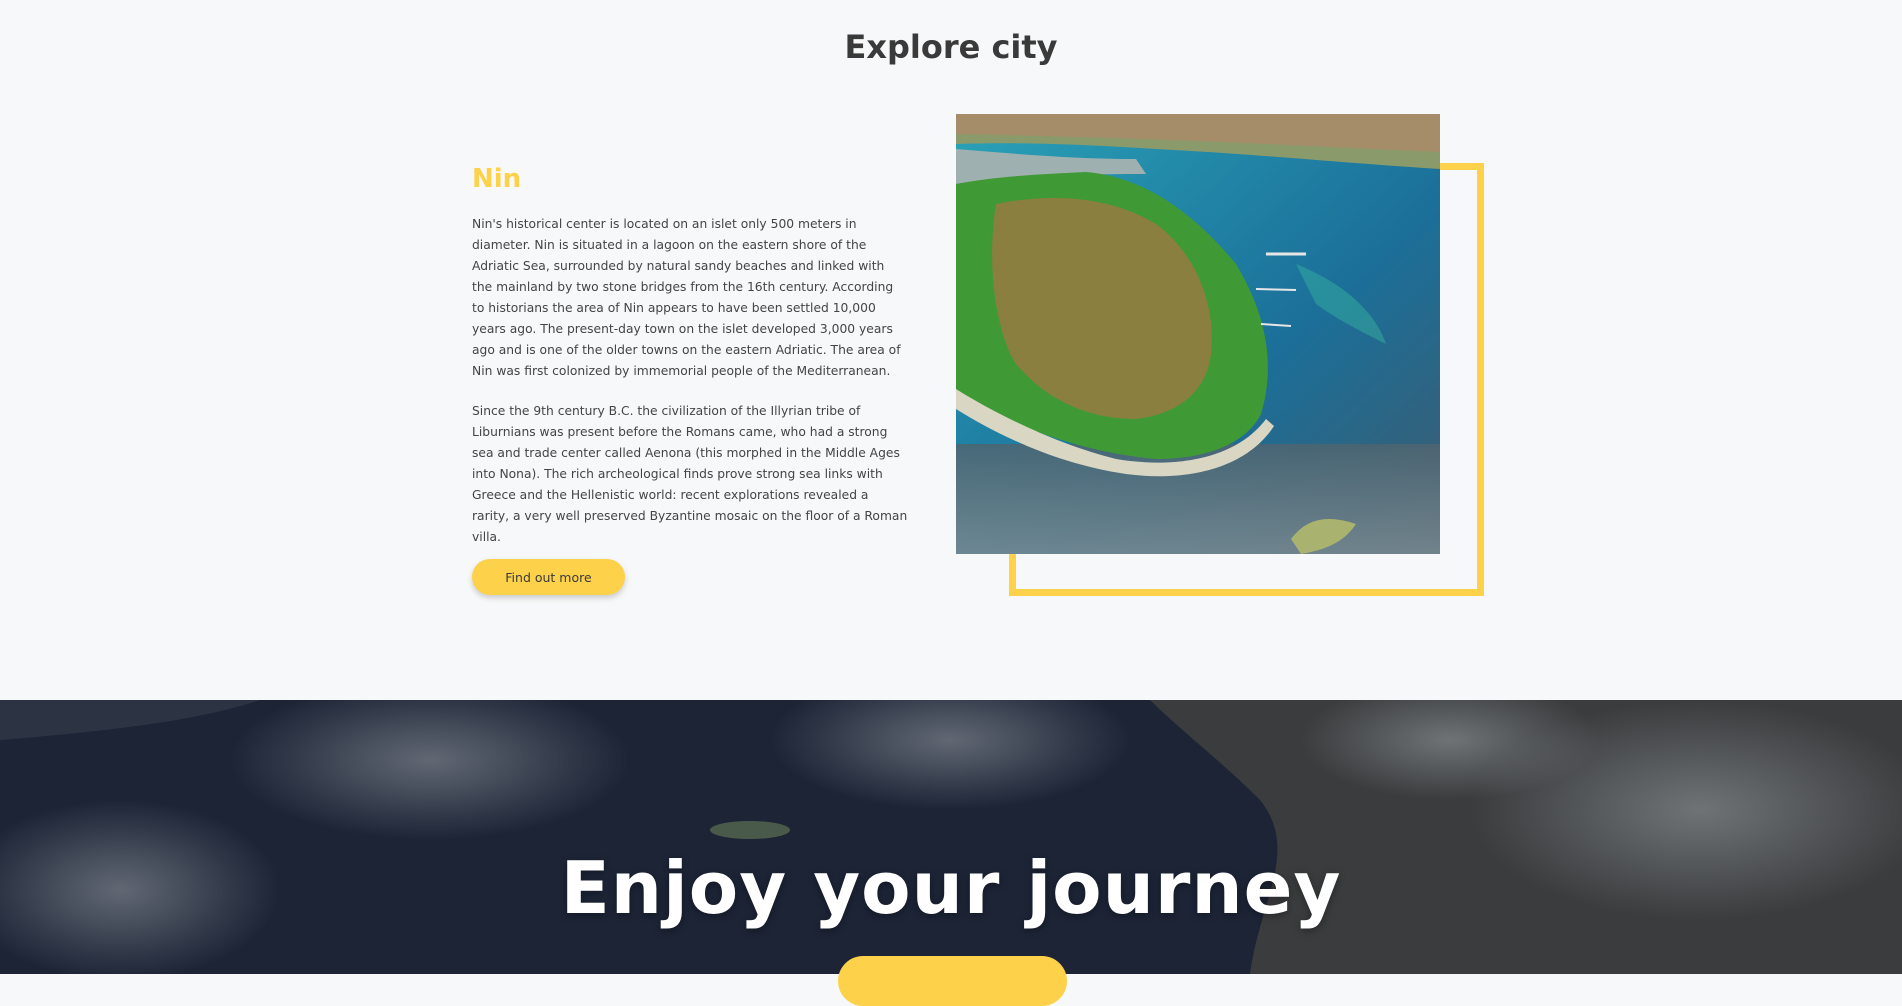 This screenshot has height=1006, width=1902. Describe the element at coordinates (1198, 334) in the screenshot. I see `city-aerial-photo` at that location.